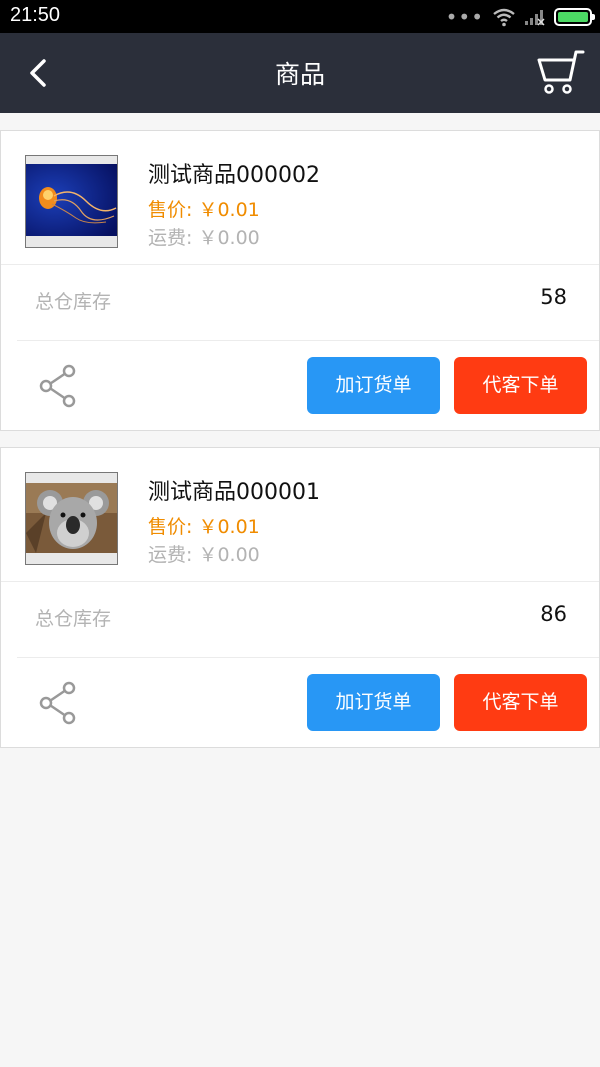  Describe the element at coordinates (35, 15) in the screenshot. I see `status-time: 21:50` at that location.